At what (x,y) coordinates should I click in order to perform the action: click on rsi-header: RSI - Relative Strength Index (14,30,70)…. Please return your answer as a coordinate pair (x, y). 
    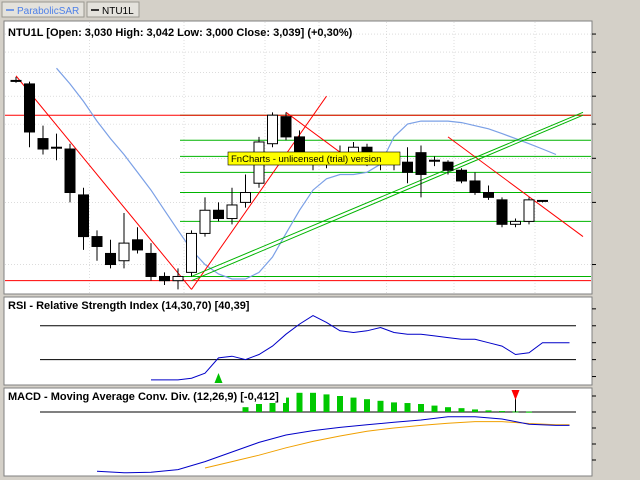
    Looking at the image, I should click on (129, 306).